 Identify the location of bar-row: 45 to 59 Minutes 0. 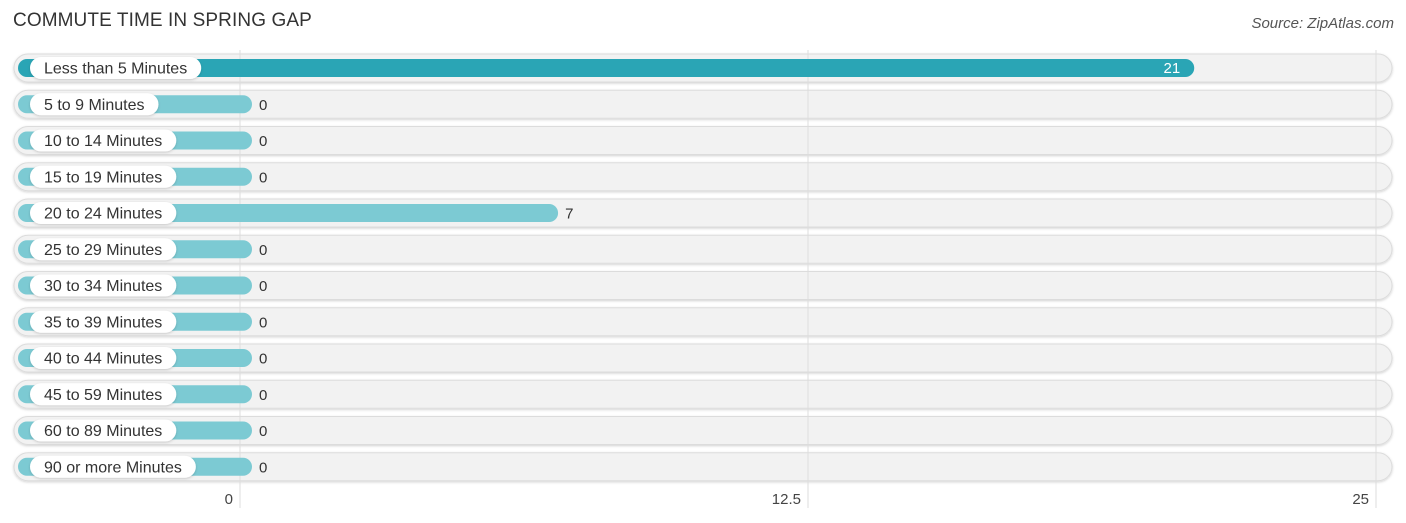
(142, 394).